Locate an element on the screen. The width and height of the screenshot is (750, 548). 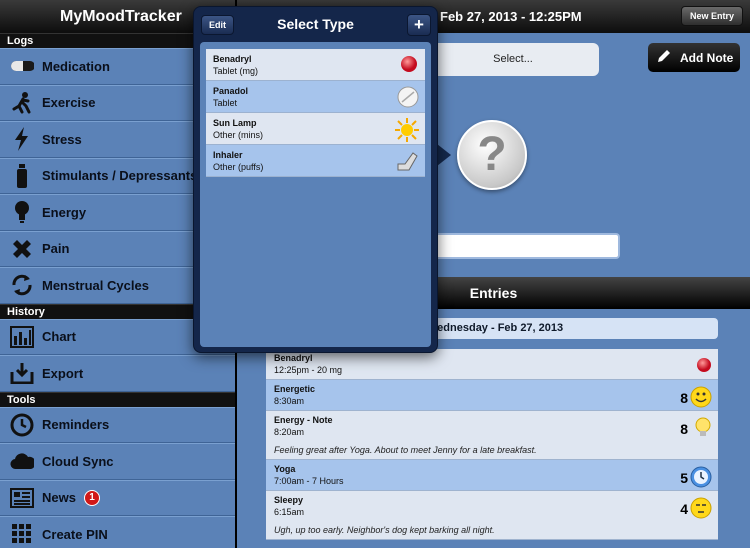
type-unit: Tablet (mg) is located at coordinates (236, 71).